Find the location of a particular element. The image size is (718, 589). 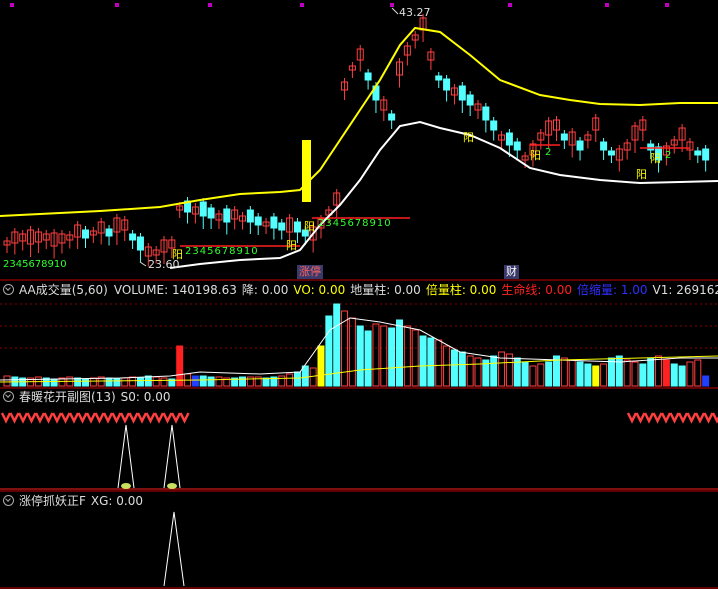

indicator-2-title: 涨停抓妖正F is located at coordinates (52, 501).